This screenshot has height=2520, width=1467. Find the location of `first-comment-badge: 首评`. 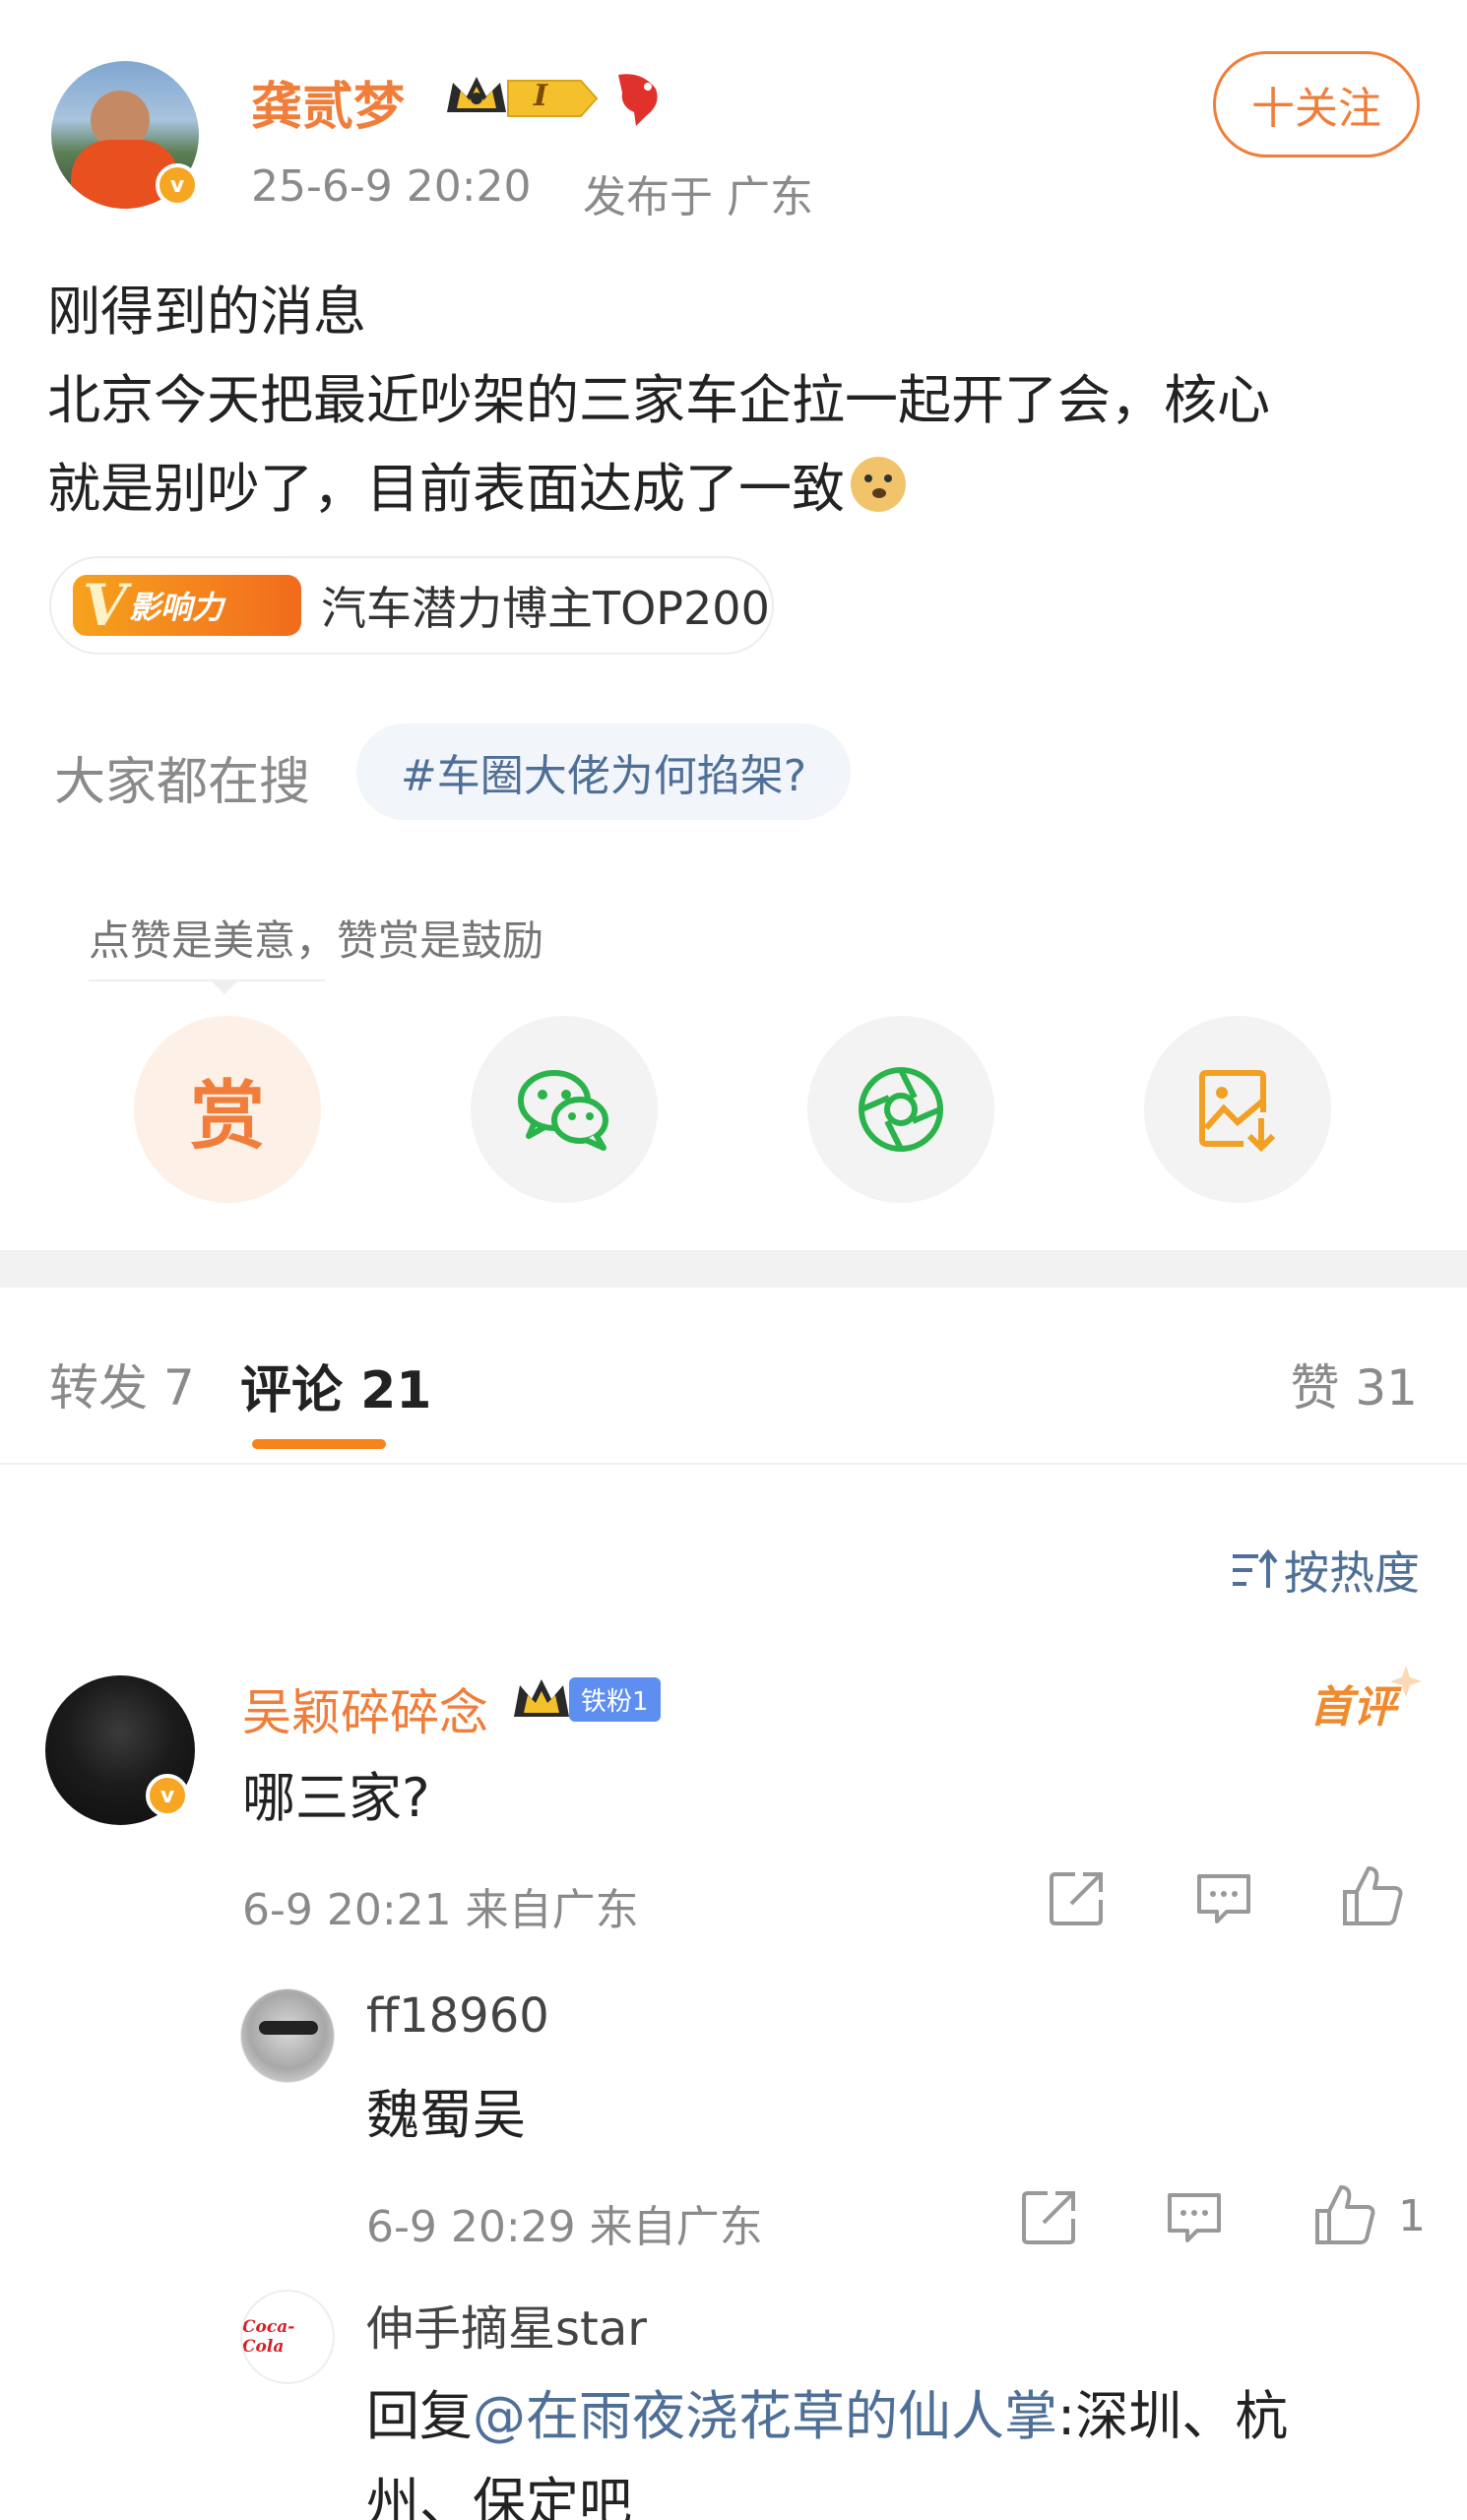

first-comment-badge: 首评 is located at coordinates (1365, 1700).